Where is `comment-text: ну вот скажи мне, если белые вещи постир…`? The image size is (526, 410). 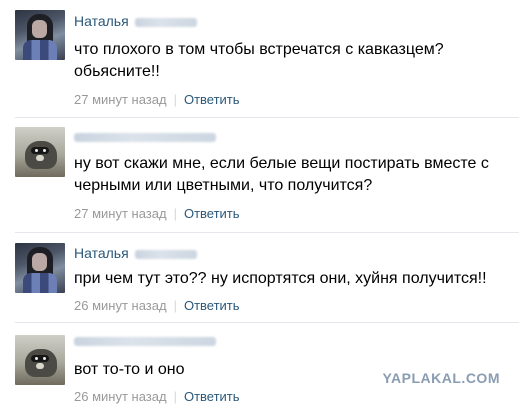
comment-text: ну вот скажи мне, если белые вещи постир… is located at coordinates (281, 174).